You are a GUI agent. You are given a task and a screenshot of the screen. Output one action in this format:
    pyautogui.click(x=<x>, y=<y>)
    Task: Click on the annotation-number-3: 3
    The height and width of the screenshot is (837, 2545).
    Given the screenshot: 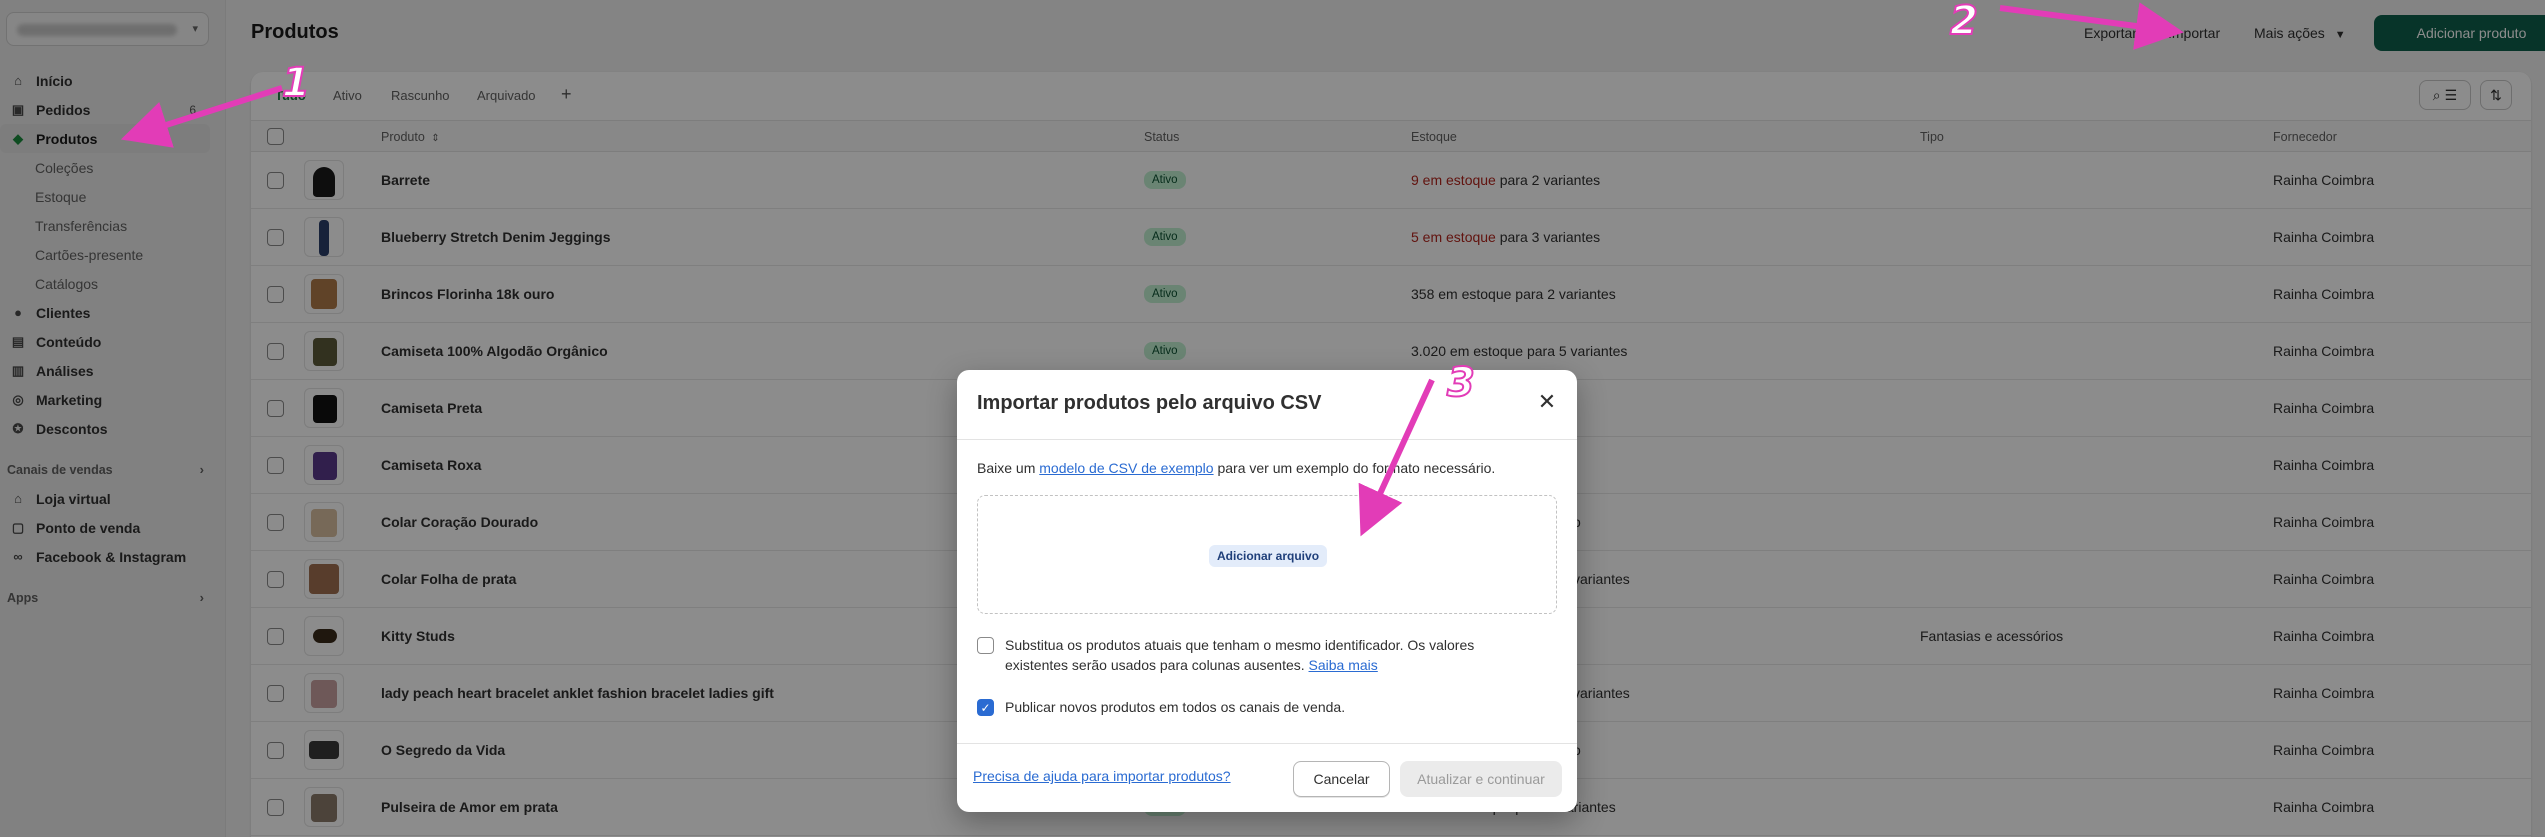 What is the action you would take?
    pyautogui.click(x=1461, y=383)
    